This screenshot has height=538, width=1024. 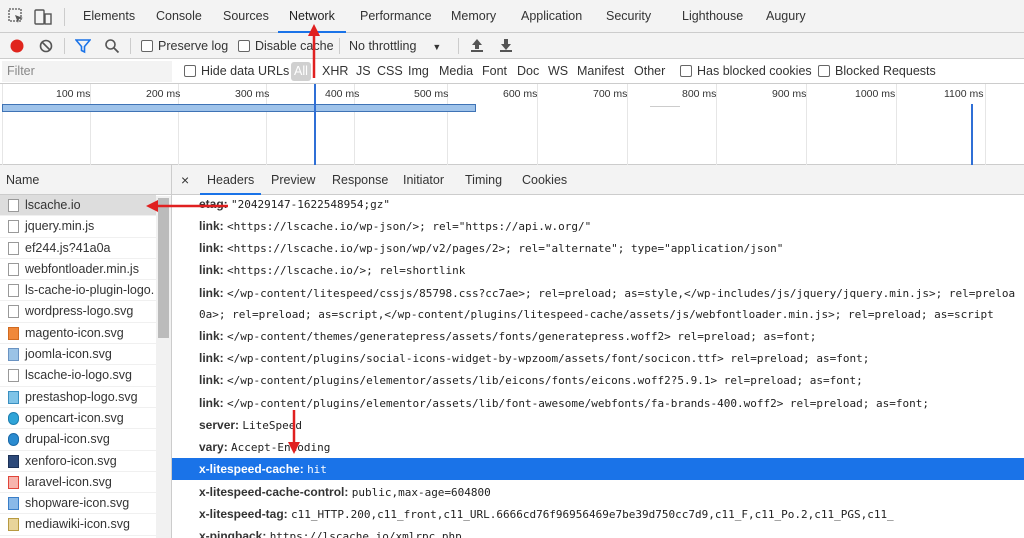 What do you see at coordinates (187, 206) in the screenshot?
I see `annotation-arrow-lscache` at bounding box center [187, 206].